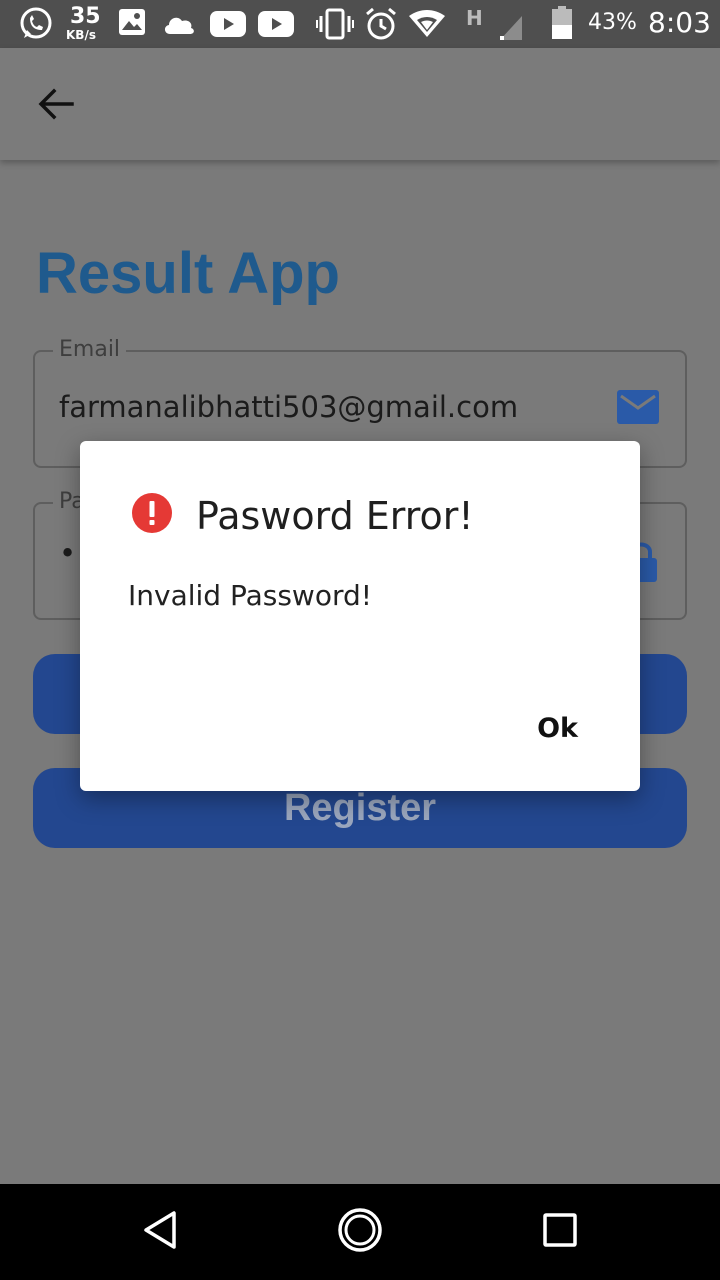 This screenshot has width=720, height=1280. I want to click on speed-unit: KB/s, so click(81, 35).